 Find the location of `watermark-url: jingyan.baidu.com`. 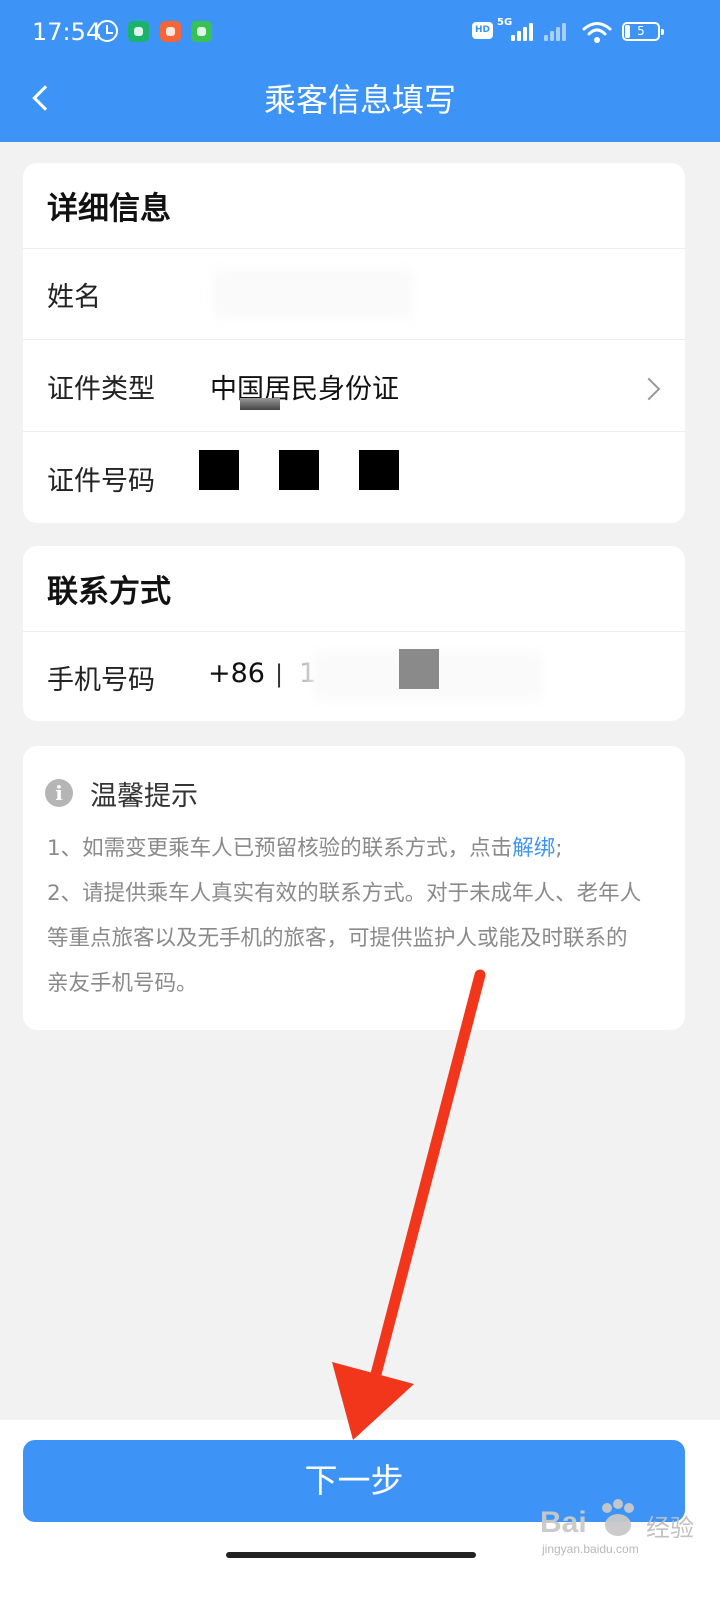

watermark-url: jingyan.baidu.com is located at coordinates (590, 1549).